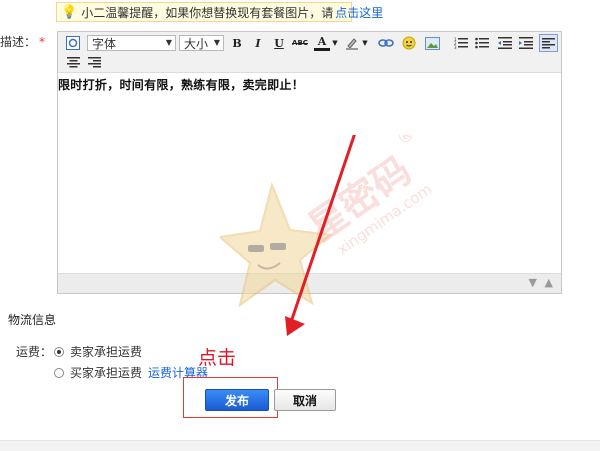 The height and width of the screenshot is (451, 600). What do you see at coordinates (309, 283) in the screenshot?
I see `editor-resize-bar: ▼ ▲` at bounding box center [309, 283].